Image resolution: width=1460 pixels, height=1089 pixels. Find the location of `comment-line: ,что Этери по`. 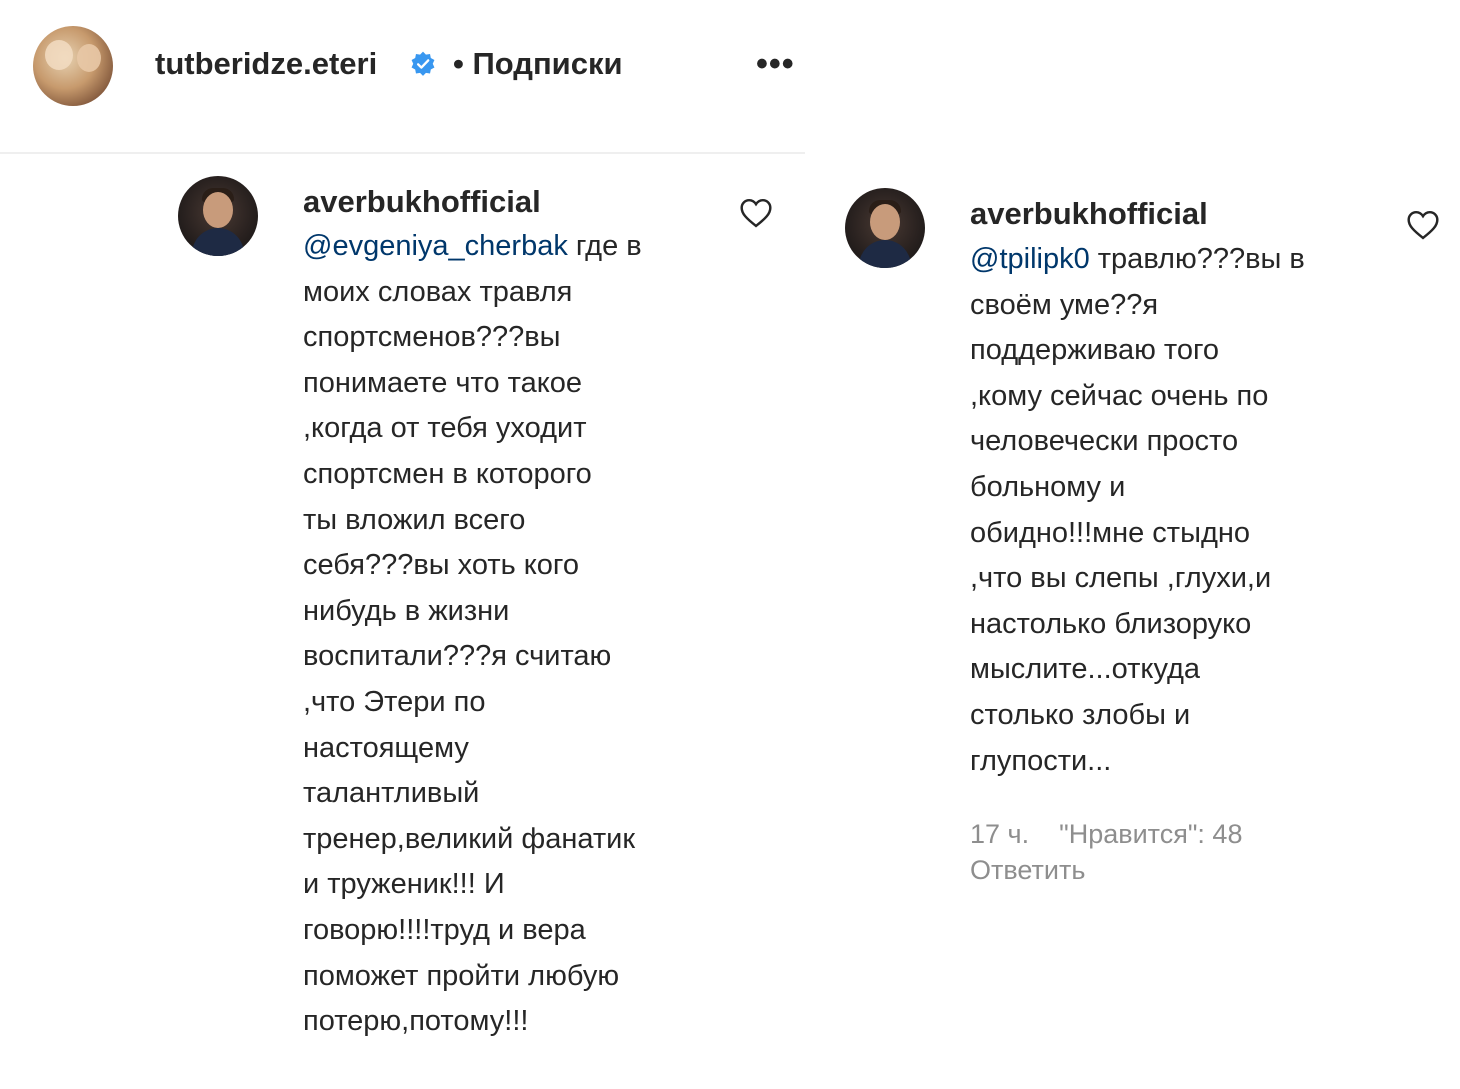

comment-line: ,что Этери по is located at coordinates (394, 701).